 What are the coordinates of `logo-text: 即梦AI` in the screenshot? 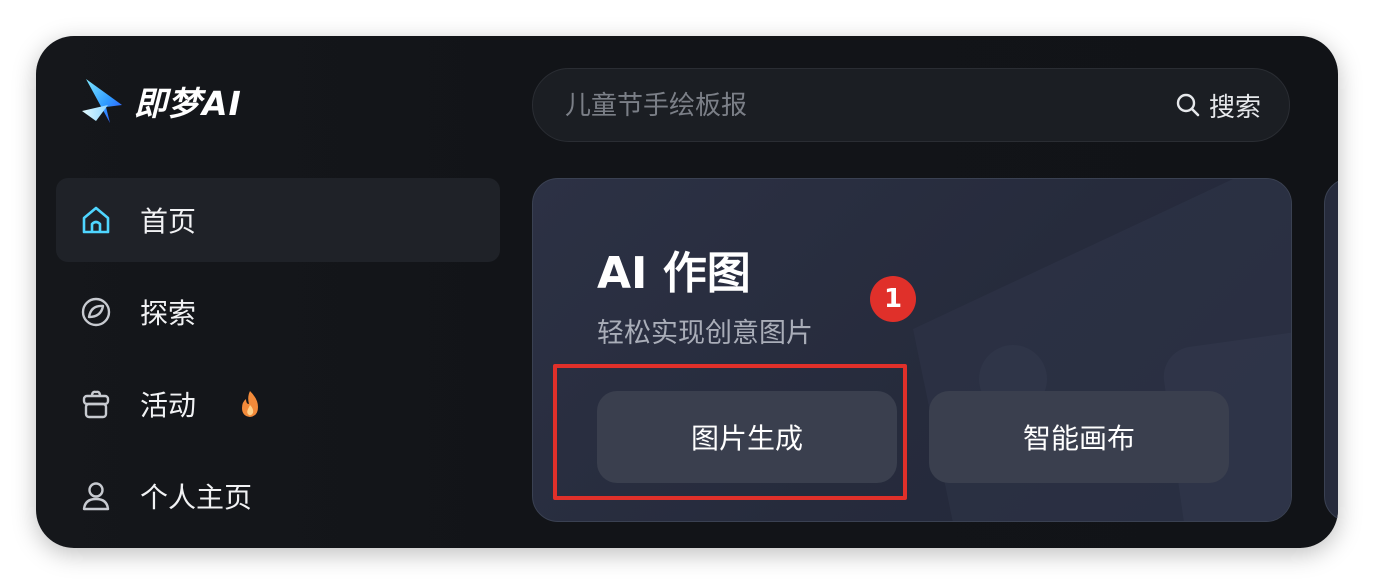 It's located at (188, 103).